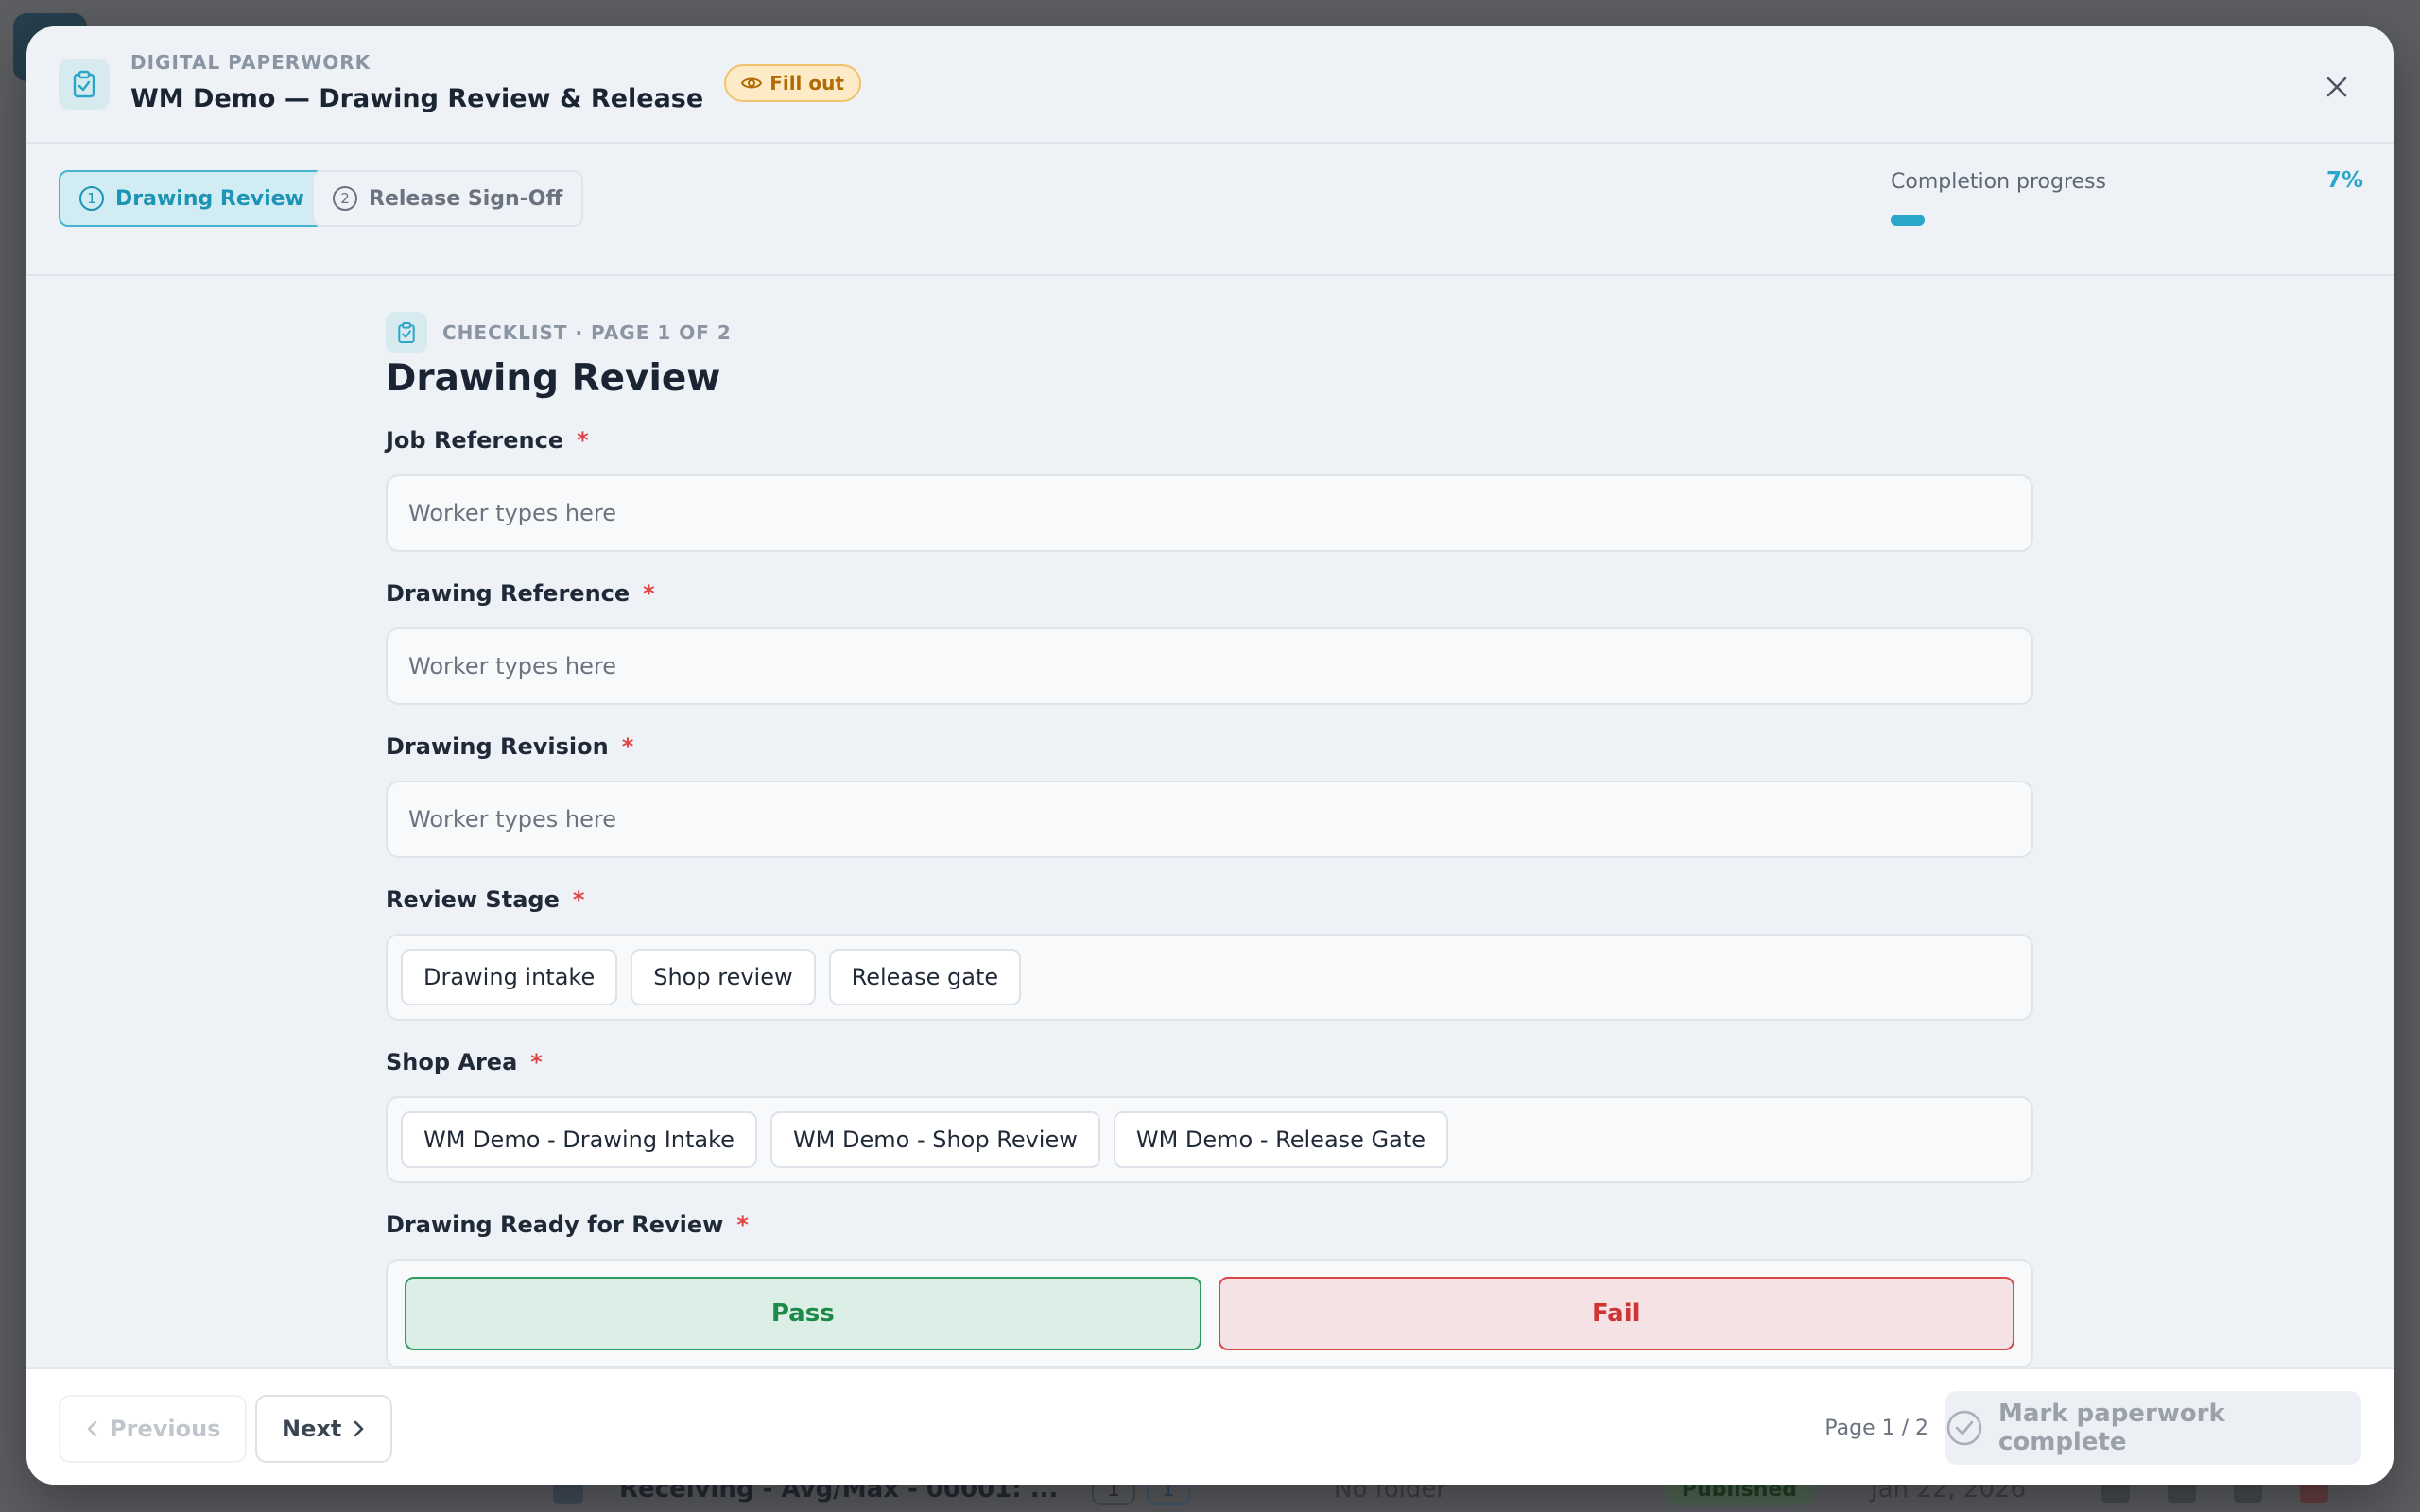  Describe the element at coordinates (1998, 182) in the screenshot. I see `progress-label: Completion progress` at that location.